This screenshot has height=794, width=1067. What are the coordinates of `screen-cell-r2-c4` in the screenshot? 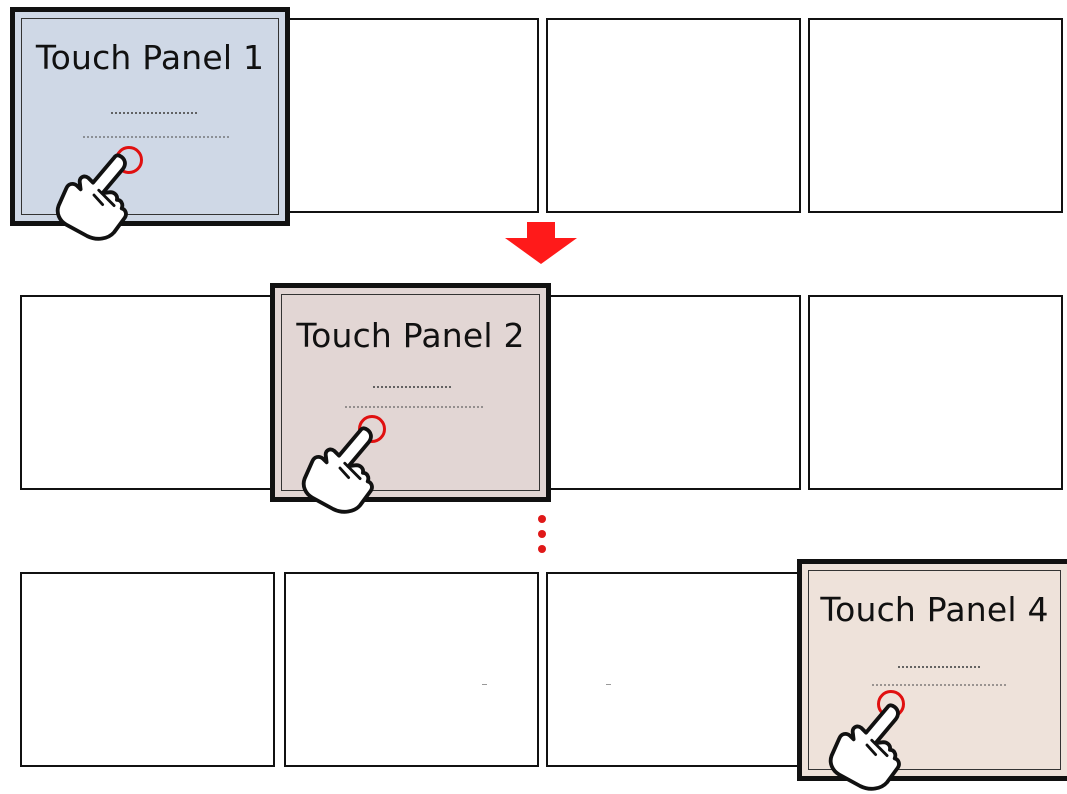 It's located at (935, 392).